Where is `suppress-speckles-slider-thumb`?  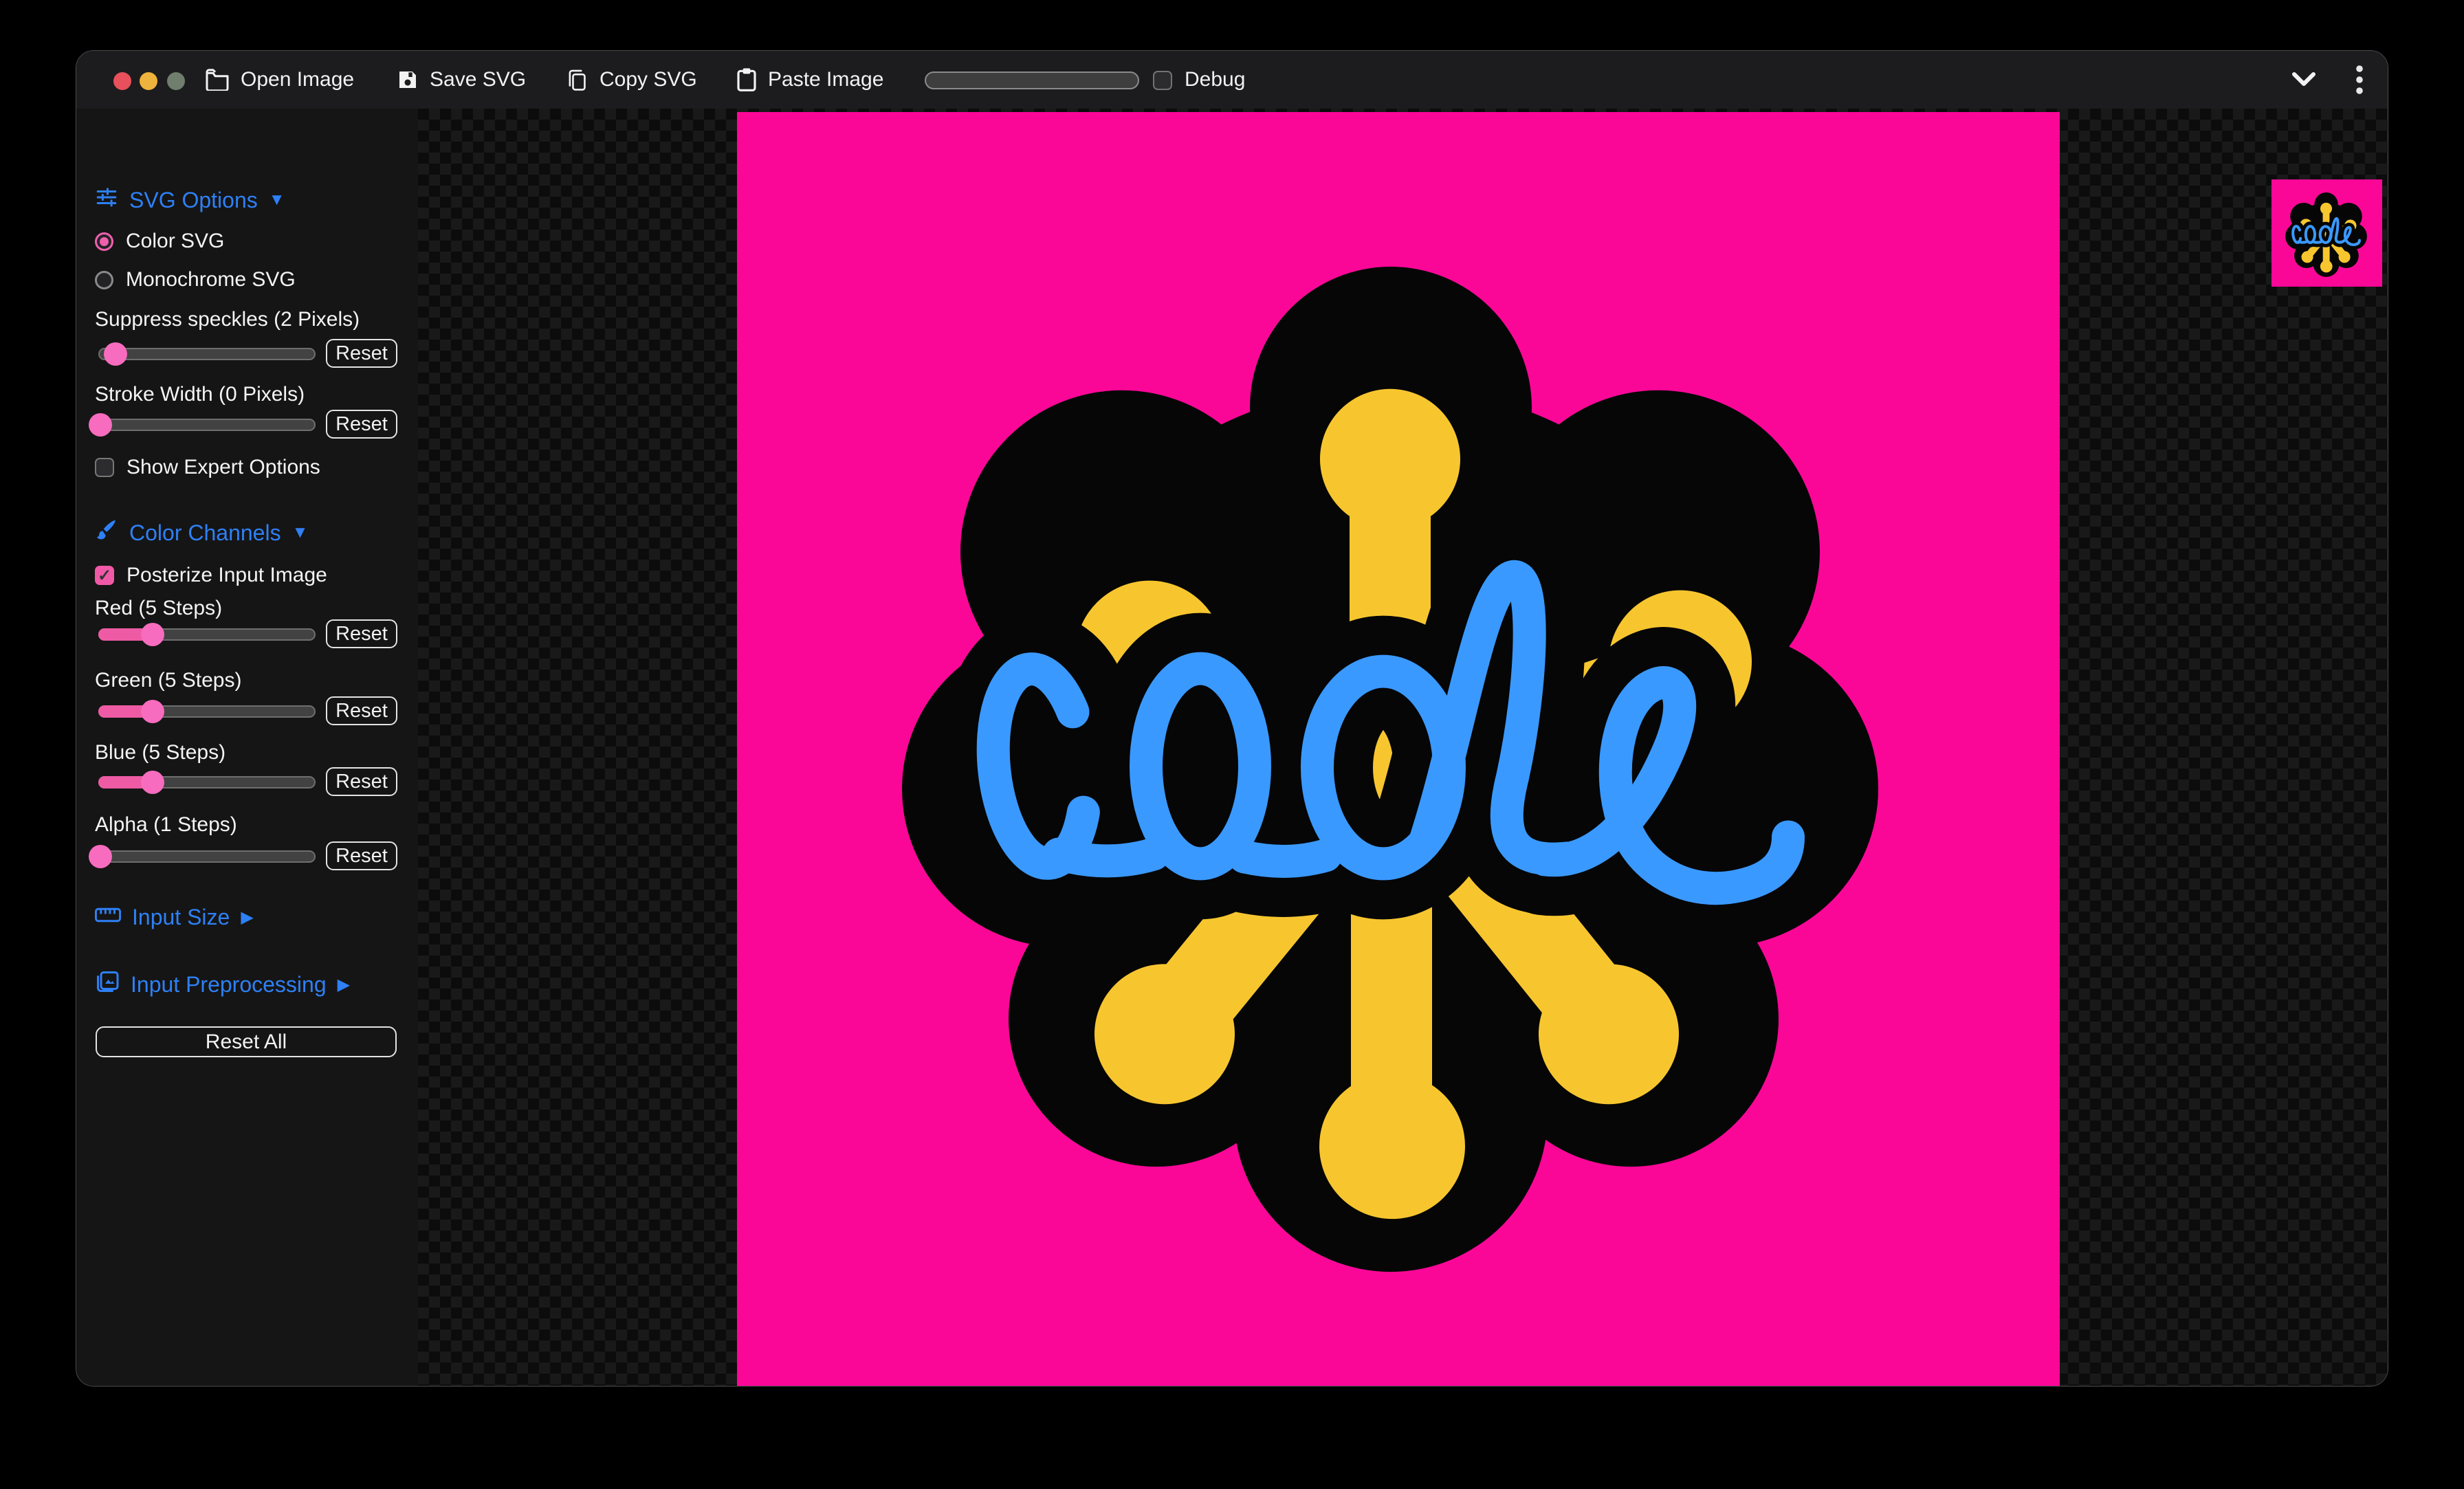 suppress-speckles-slider-thumb is located at coordinates (116, 354).